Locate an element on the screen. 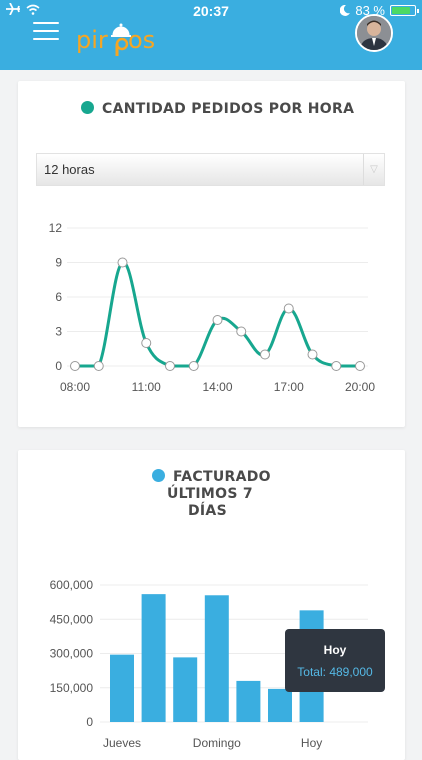  tooltip-value: Total: 489,000 is located at coordinates (335, 672).